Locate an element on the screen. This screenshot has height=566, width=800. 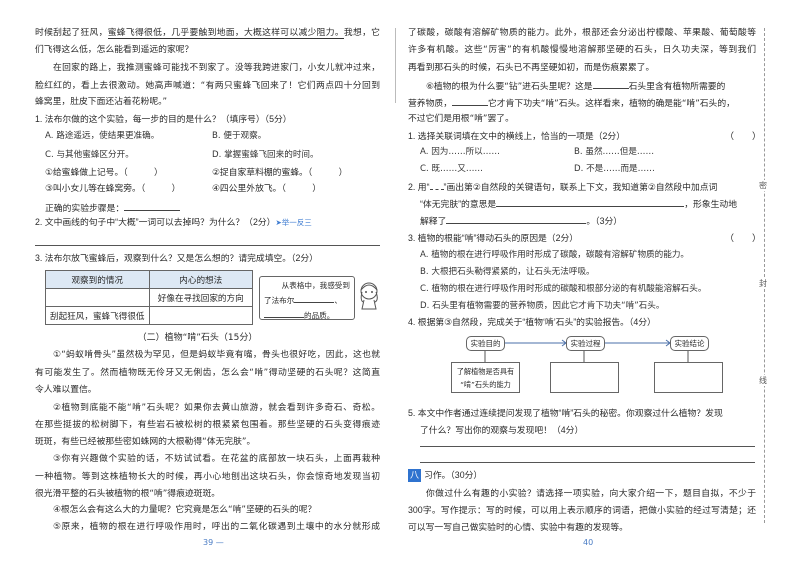
label-process: 实验过程 is located at coordinates (585, 343).